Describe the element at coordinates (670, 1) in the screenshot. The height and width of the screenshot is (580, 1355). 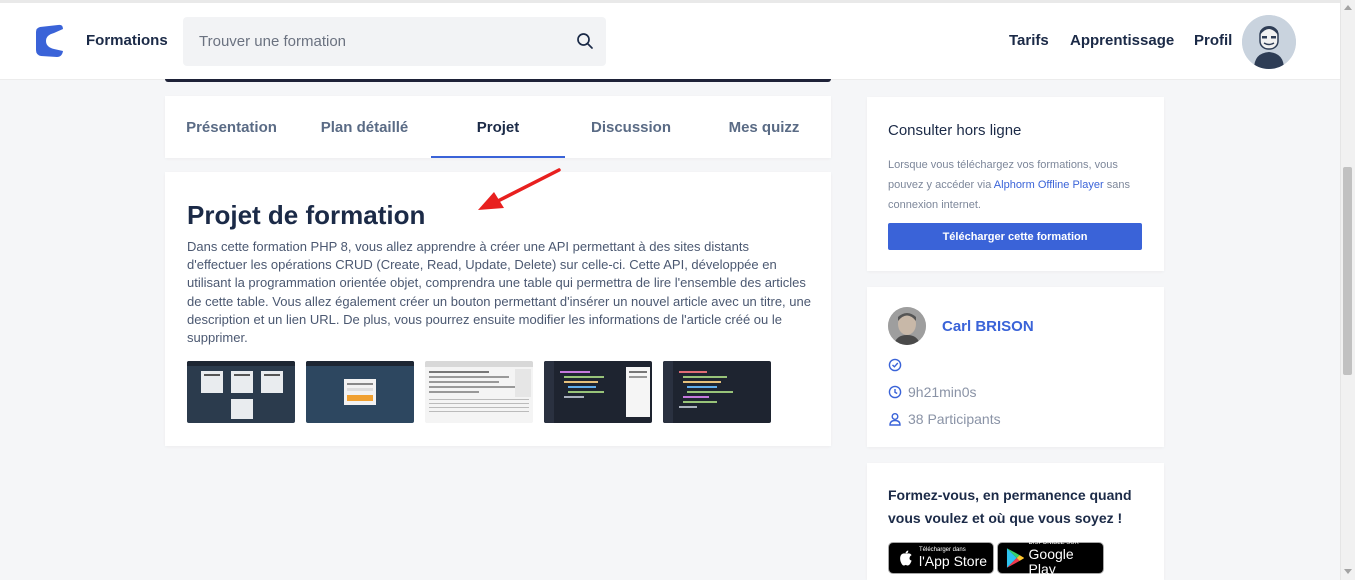
I see `header-top-border` at that location.